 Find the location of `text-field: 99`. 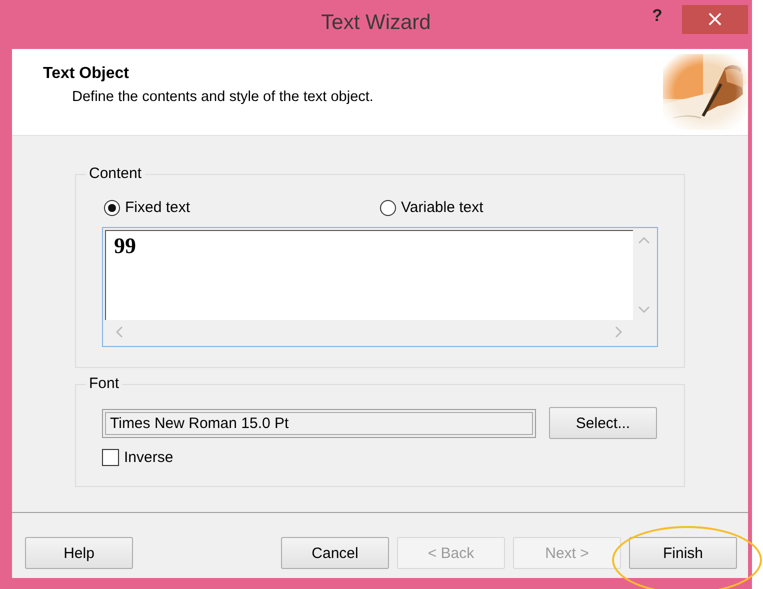

text-field: 99 is located at coordinates (369, 275).